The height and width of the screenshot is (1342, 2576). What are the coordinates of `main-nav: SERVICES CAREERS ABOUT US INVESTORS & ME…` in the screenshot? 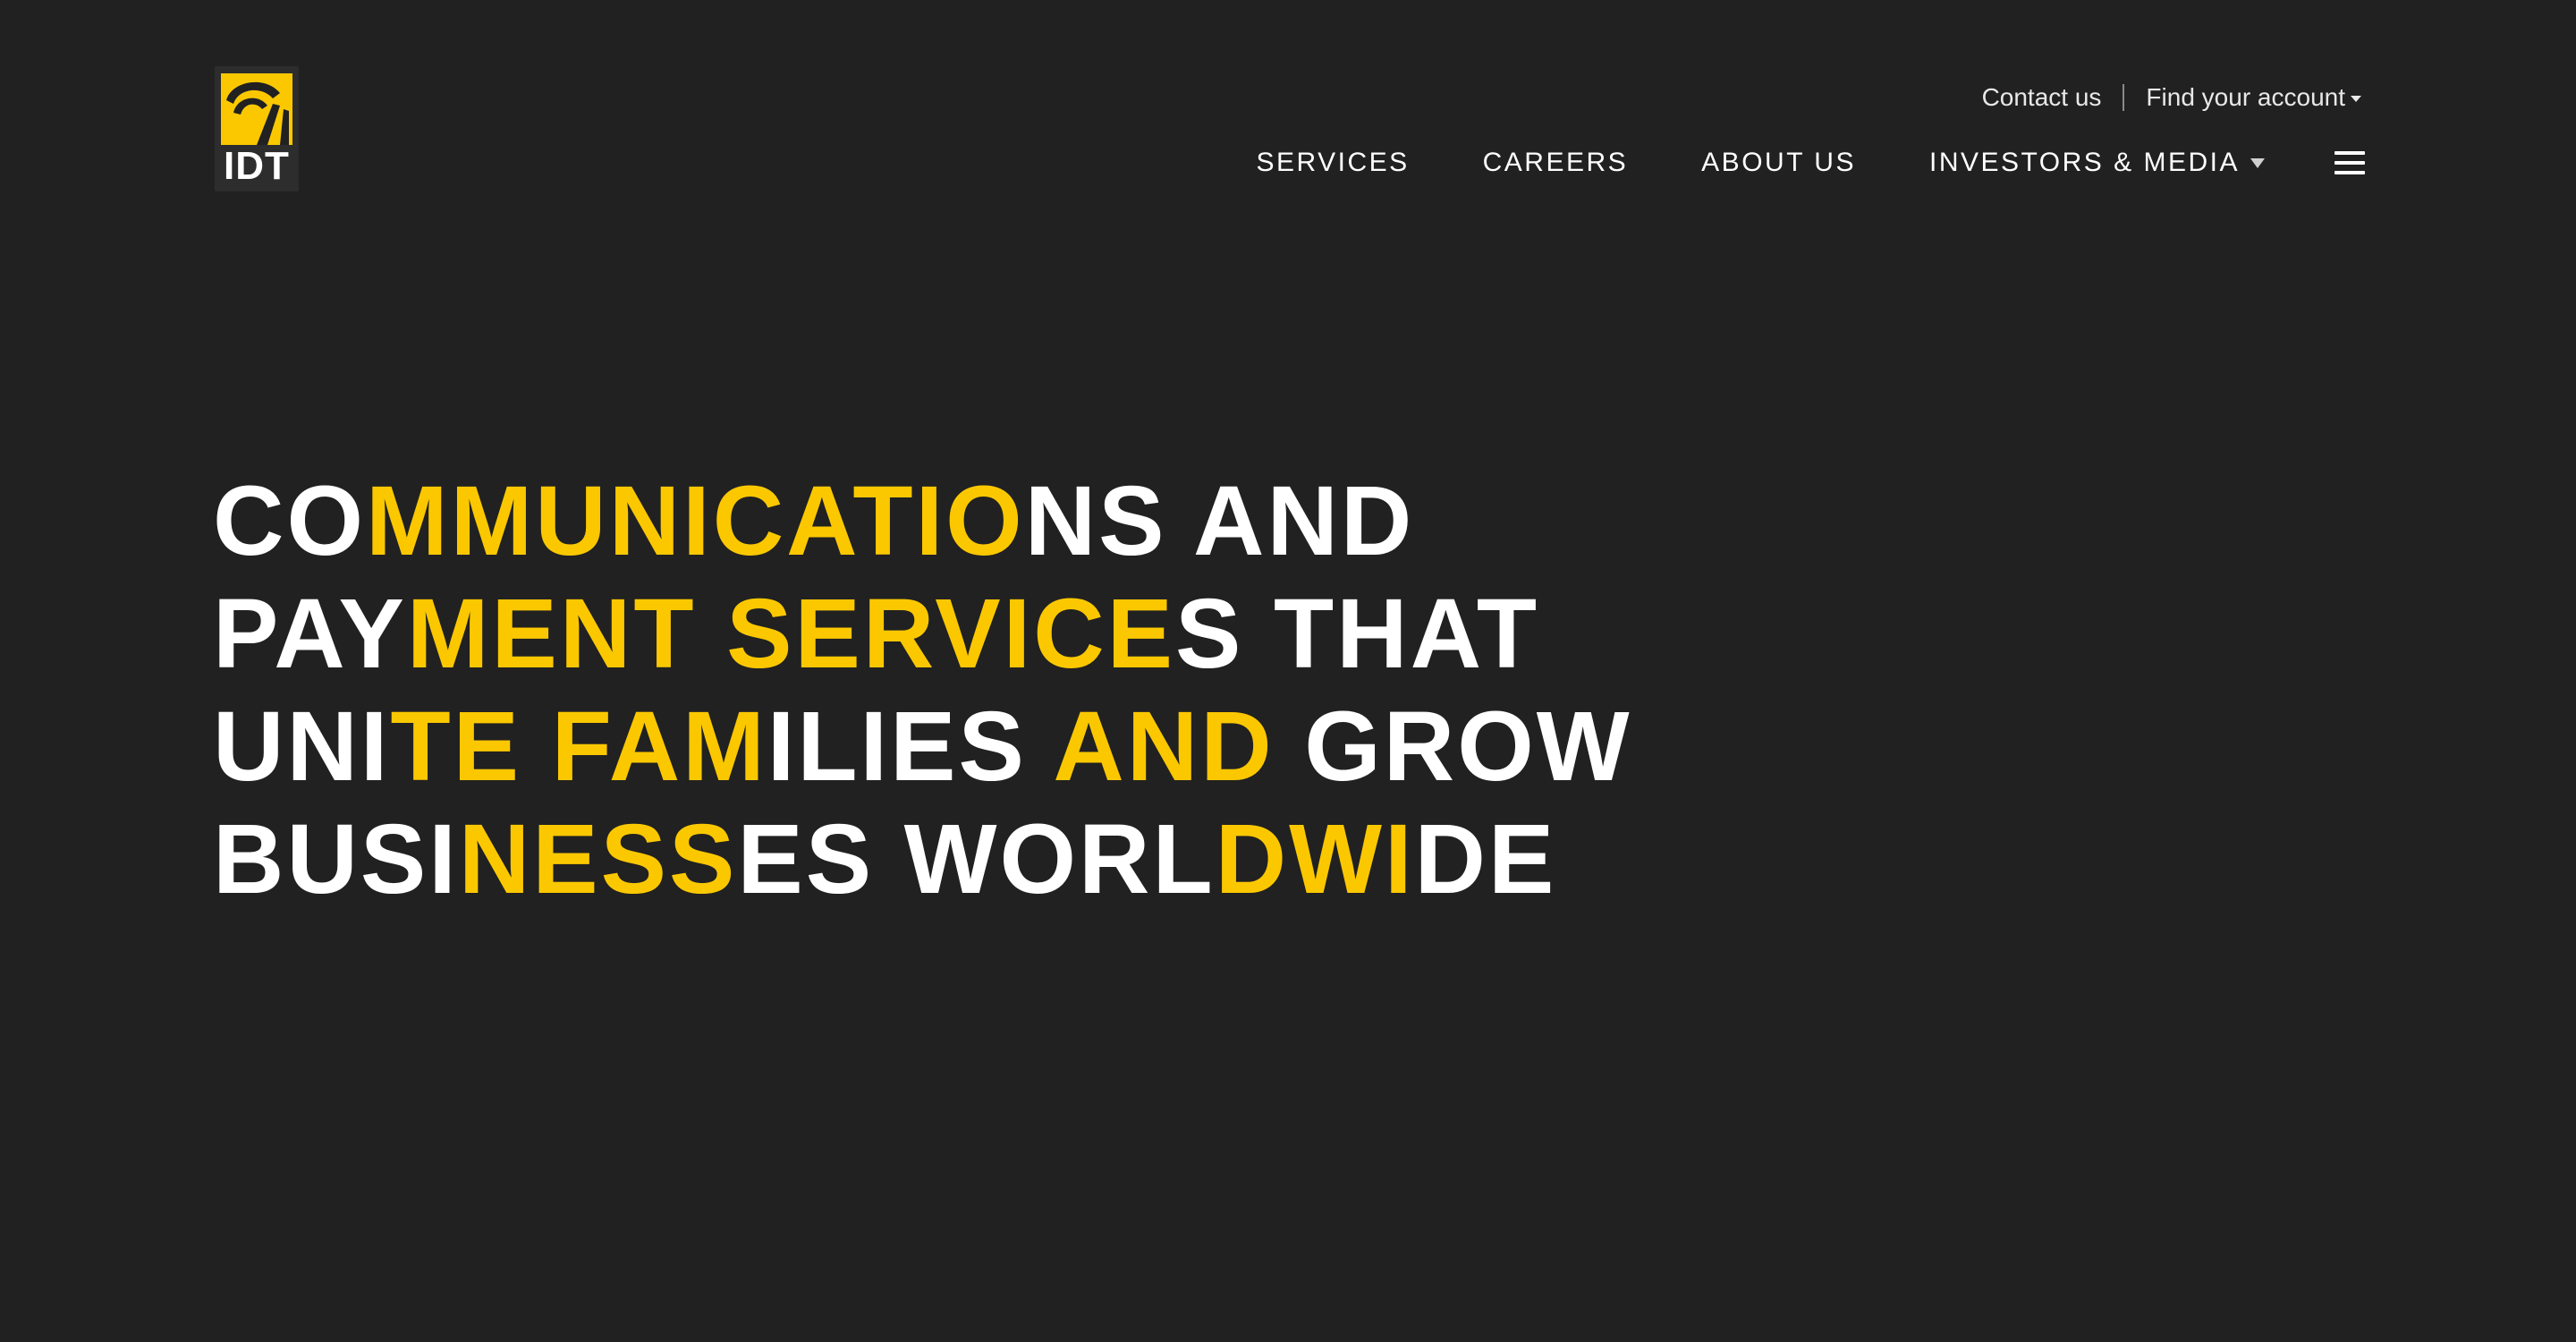 It's located at (1810, 163).